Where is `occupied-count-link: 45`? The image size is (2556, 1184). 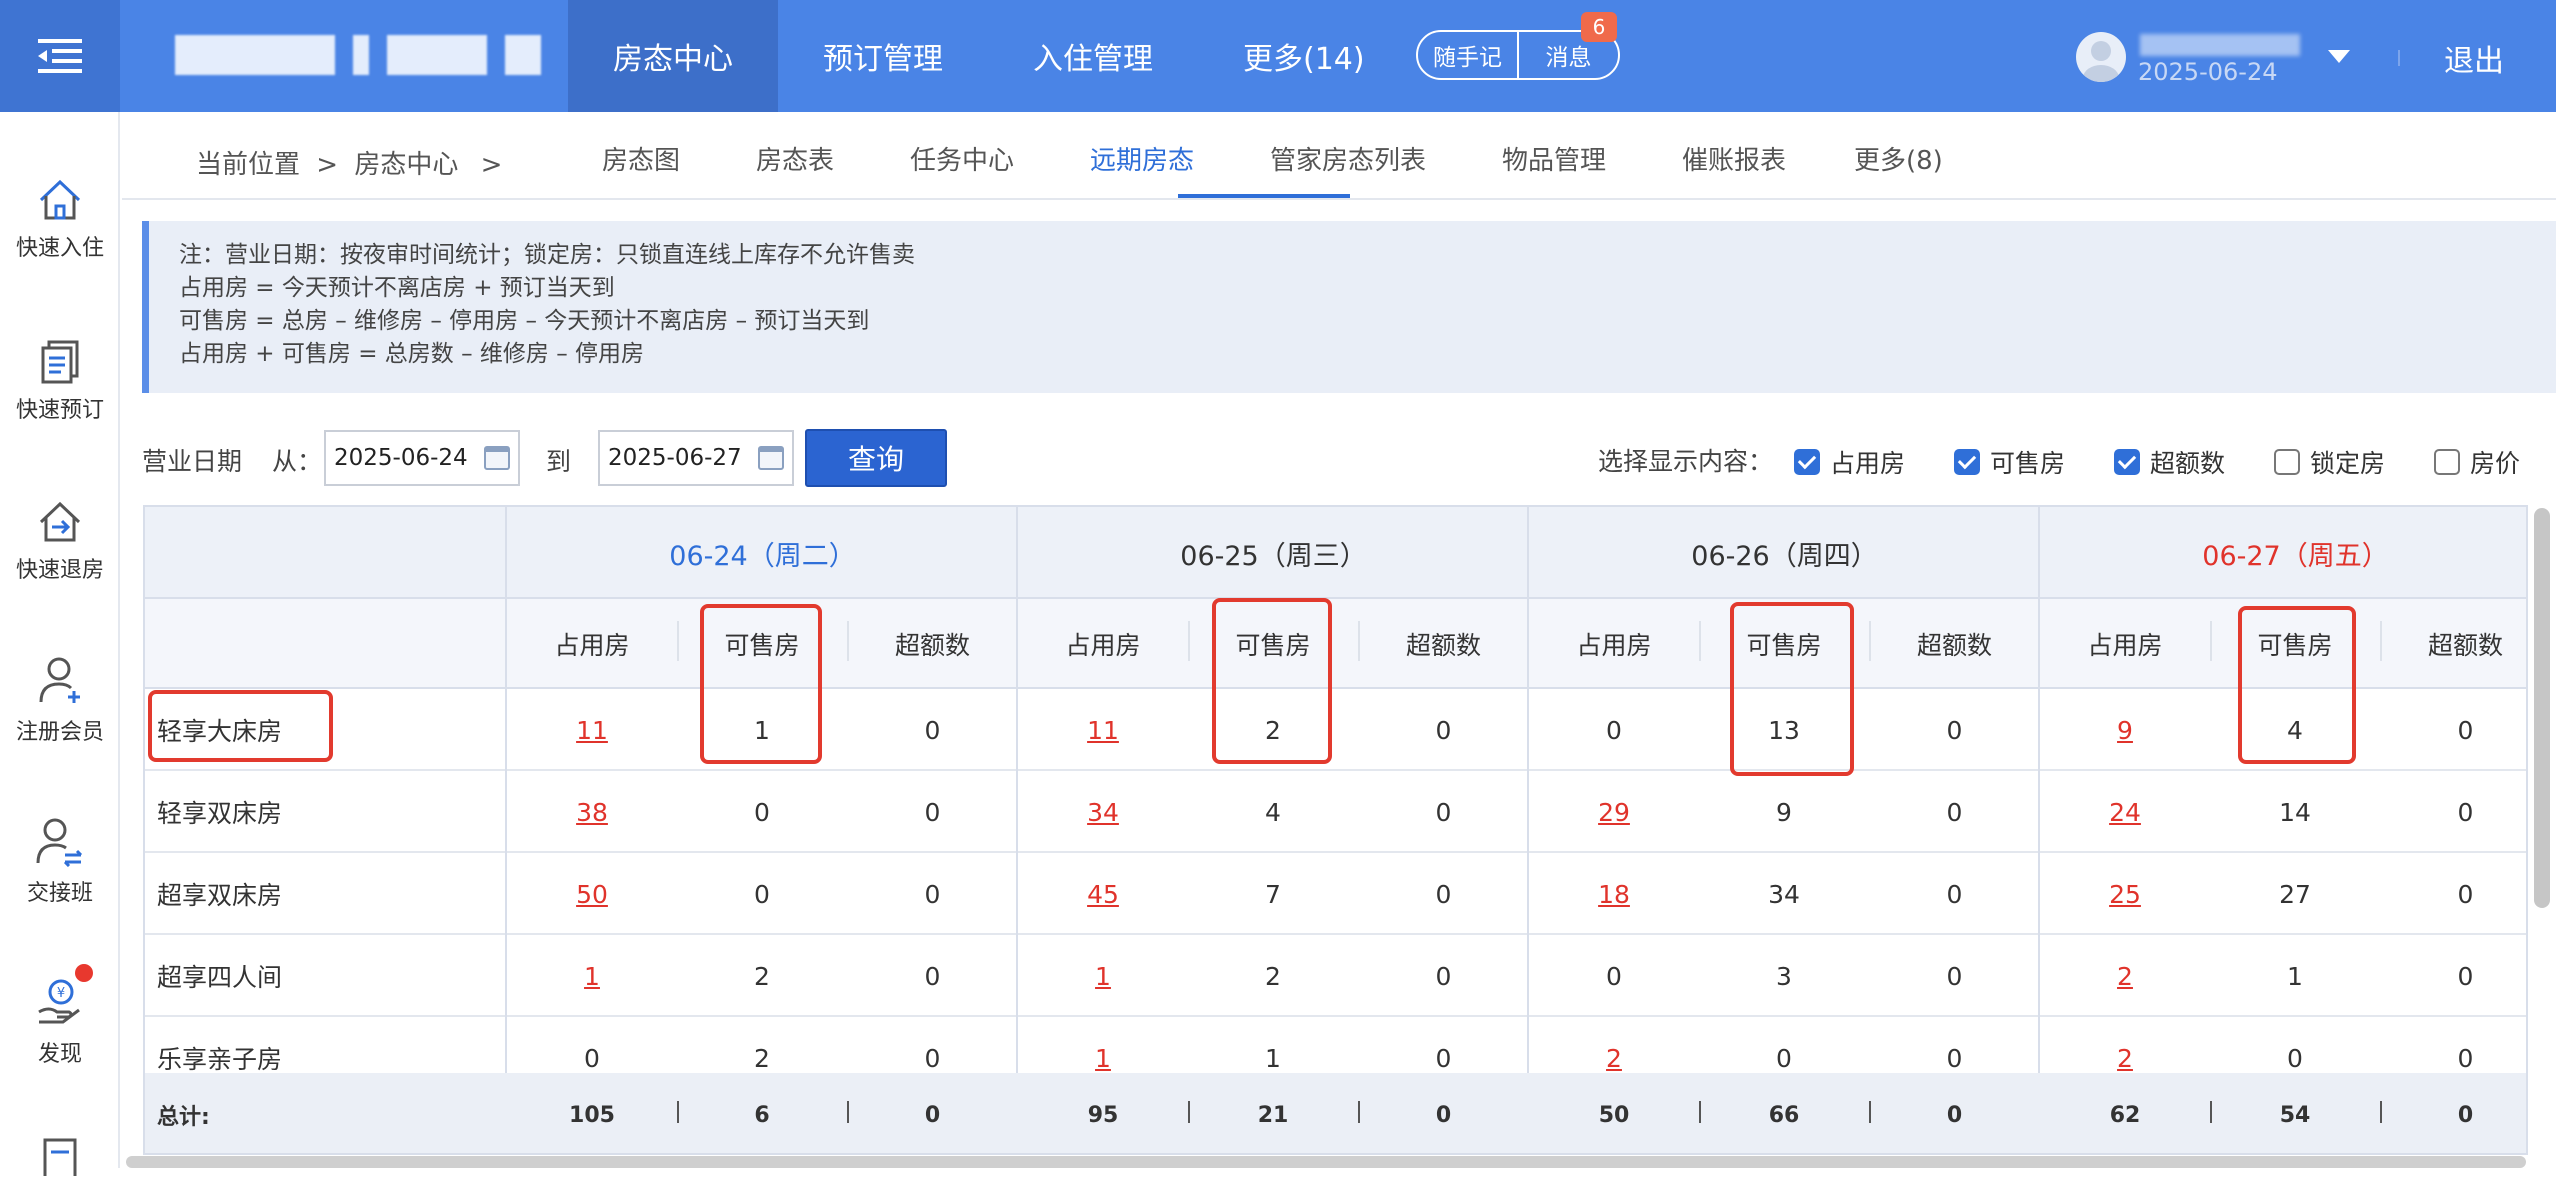
occupied-count-link: 45 is located at coordinates (1103, 894).